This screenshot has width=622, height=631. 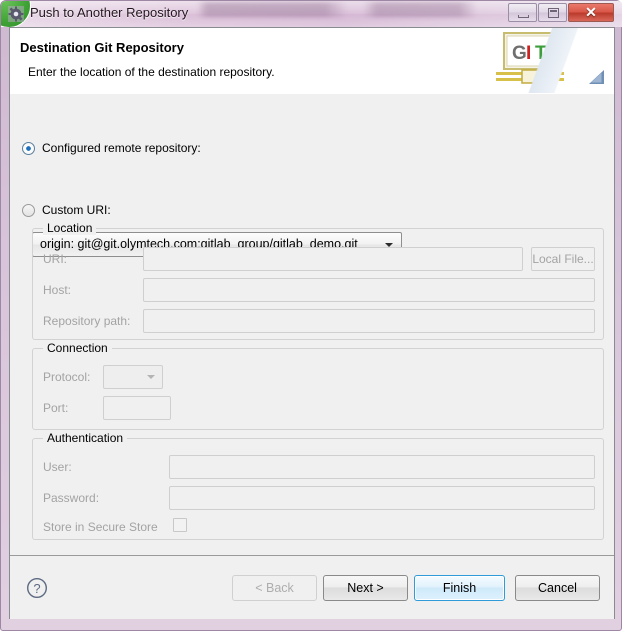 I want to click on user-input, so click(x=382, y=467).